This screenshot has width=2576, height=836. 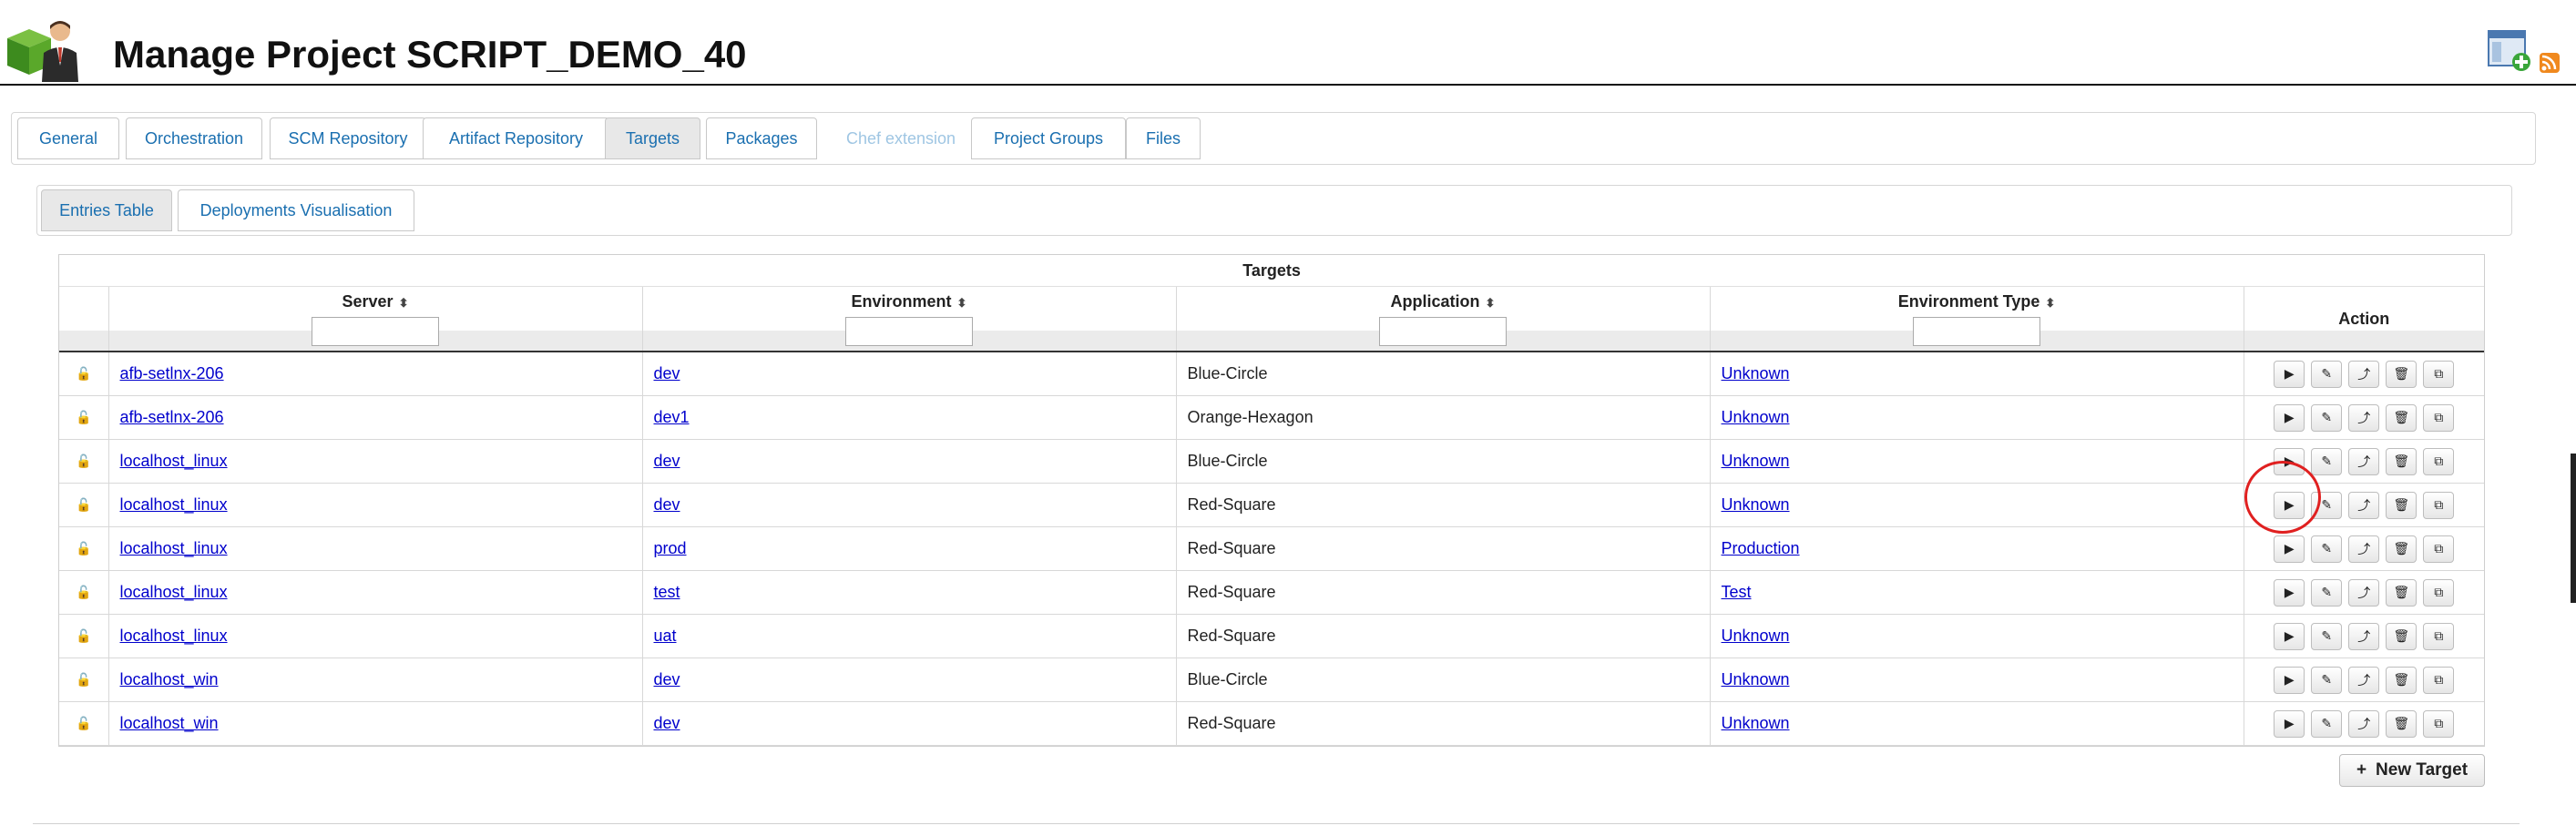 What do you see at coordinates (172, 373) in the screenshot?
I see `server-link: afb-setlnx-206` at bounding box center [172, 373].